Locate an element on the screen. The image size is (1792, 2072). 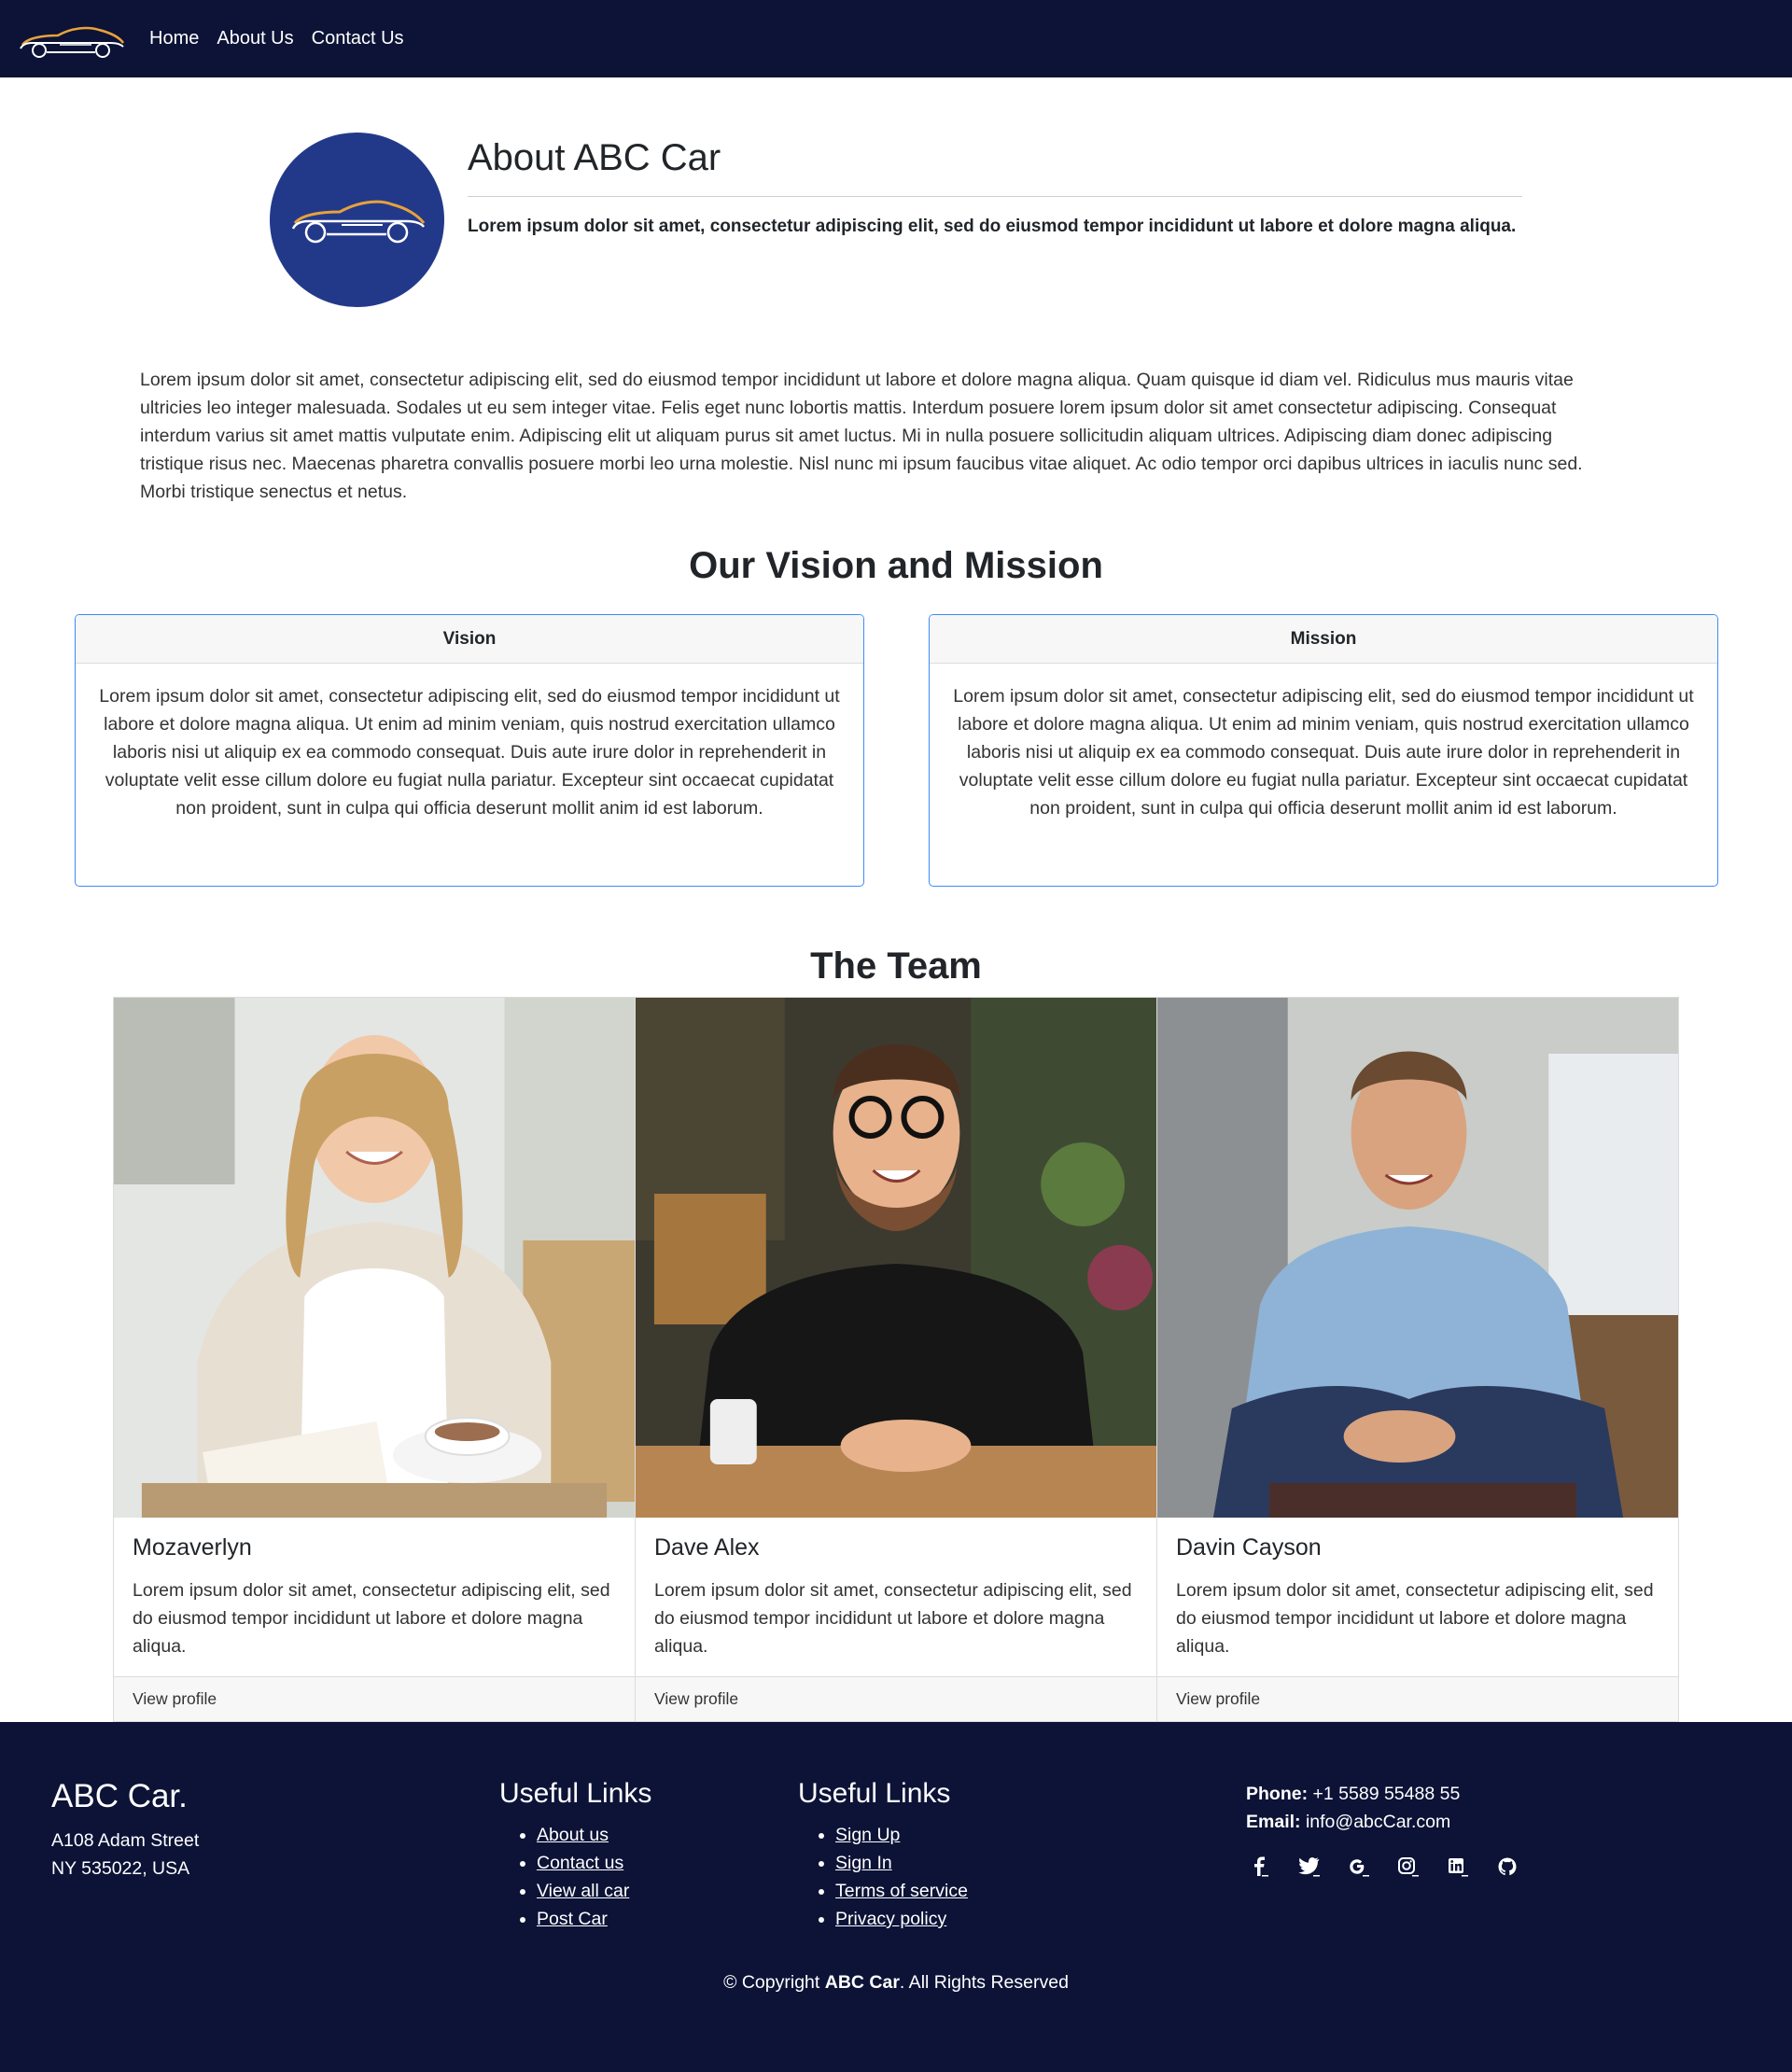
nav-home: Home is located at coordinates (174, 38).